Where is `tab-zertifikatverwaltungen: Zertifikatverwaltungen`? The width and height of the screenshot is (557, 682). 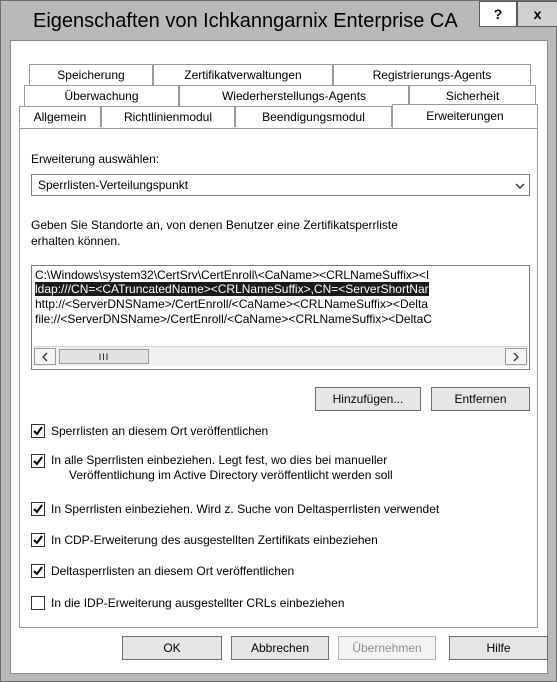 tab-zertifikatverwaltungen: Zertifikatverwaltungen is located at coordinates (243, 74).